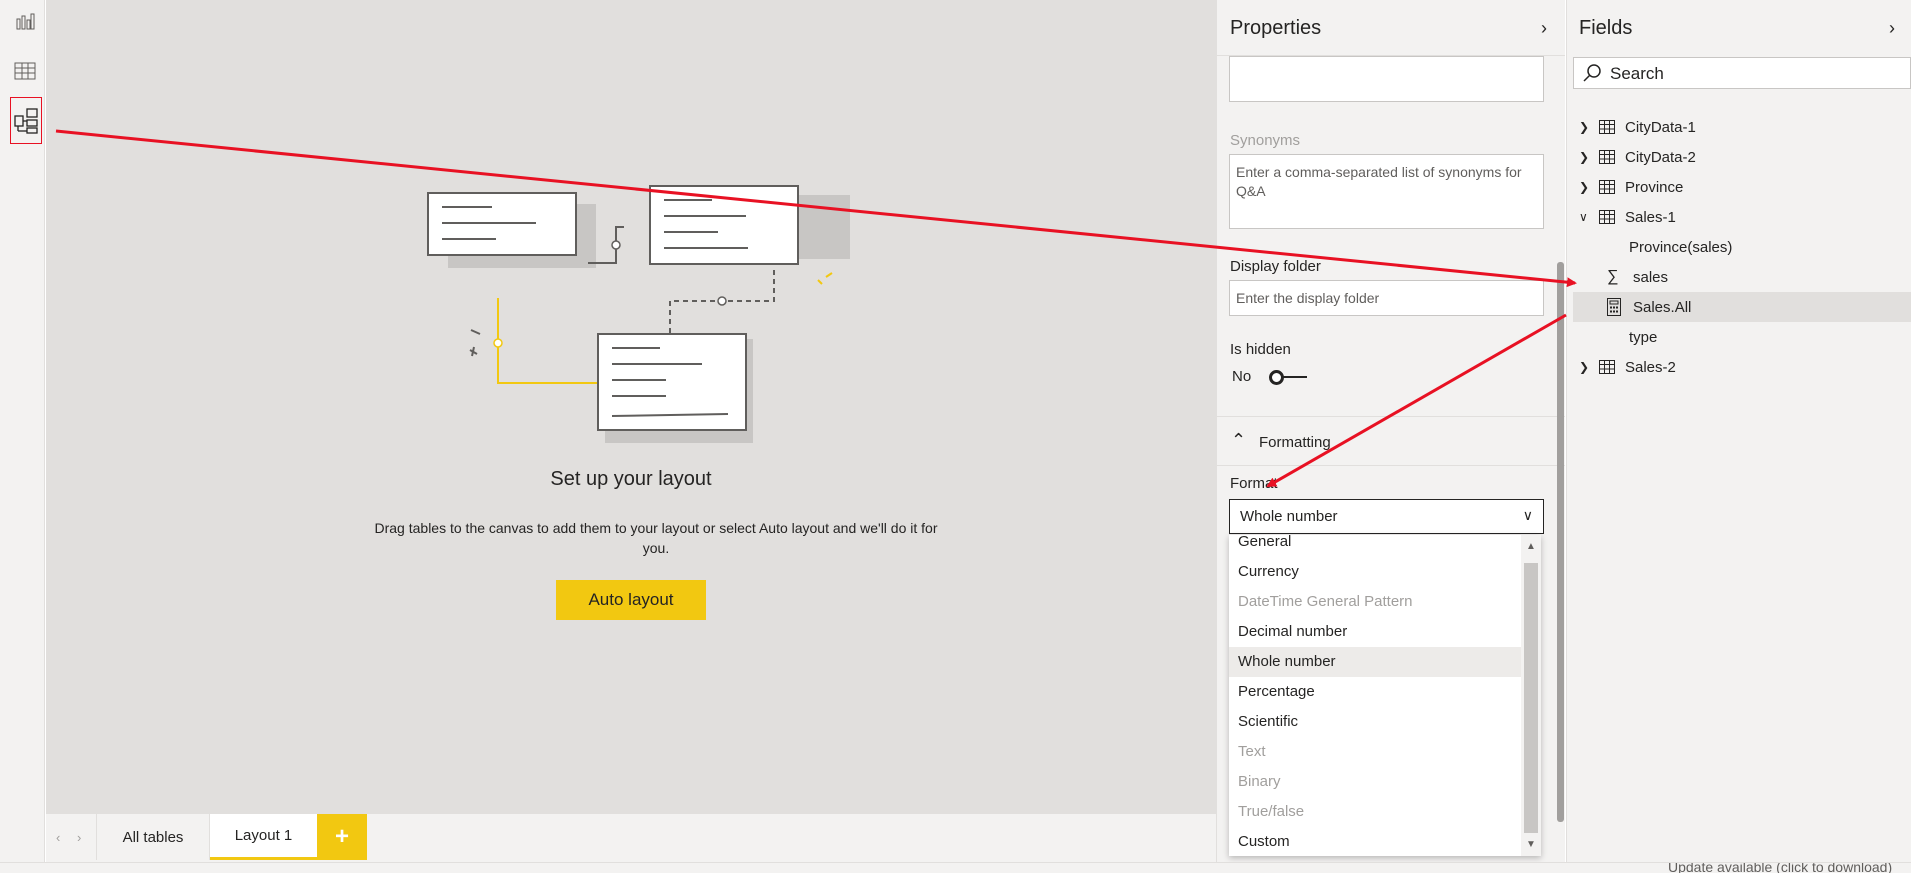 The width and height of the screenshot is (1911, 873). What do you see at coordinates (638, 314) in the screenshot?
I see `layout-illustration` at bounding box center [638, 314].